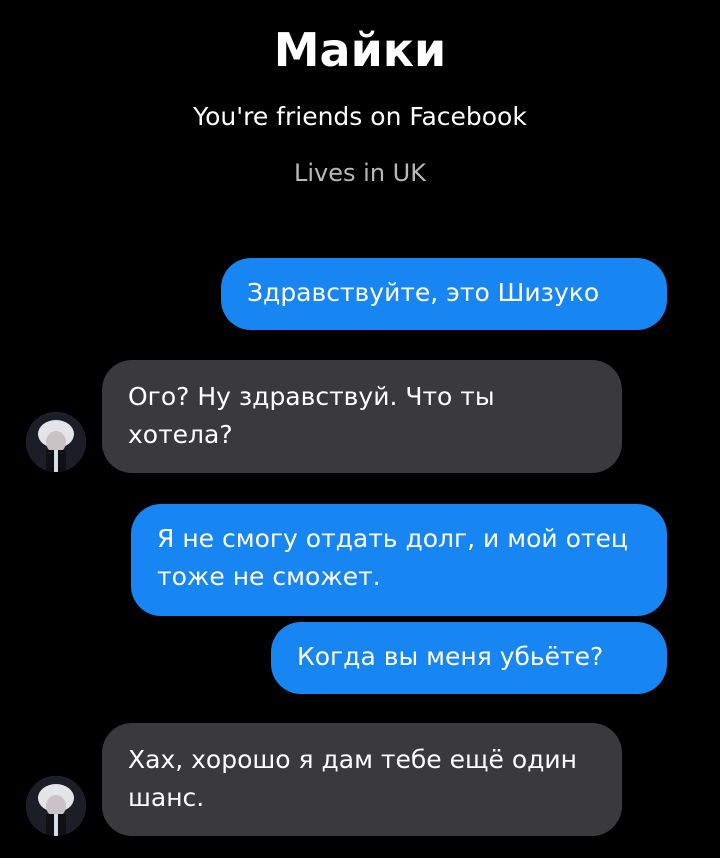 The image size is (720, 858). I want to click on message-text: Здравствуйте, это Шизуко, so click(423, 292).